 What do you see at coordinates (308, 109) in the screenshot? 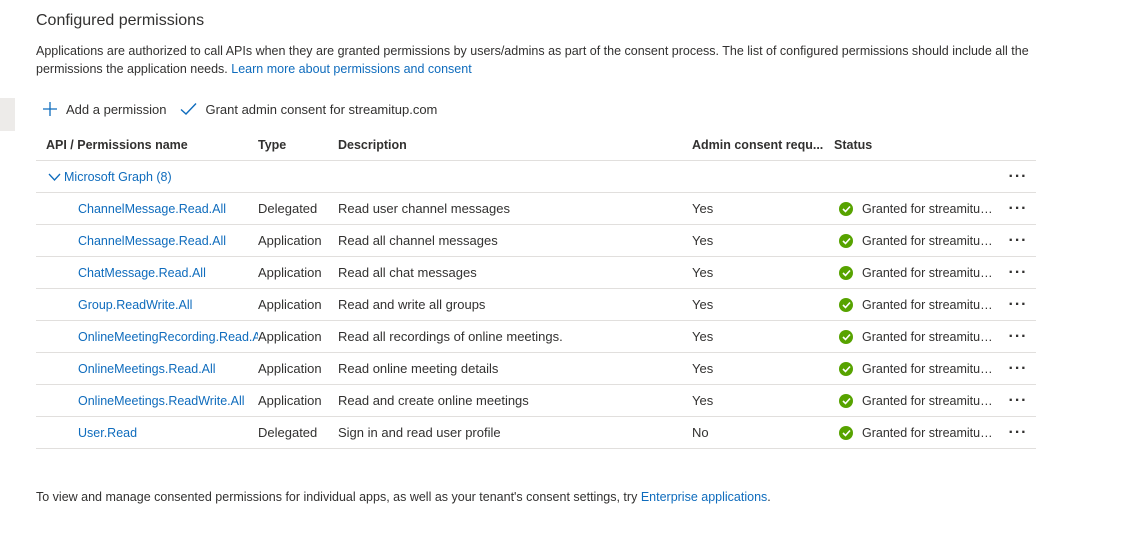
I see `grant-admin-consent-button: Grant admin consent for streamitup.com` at bounding box center [308, 109].